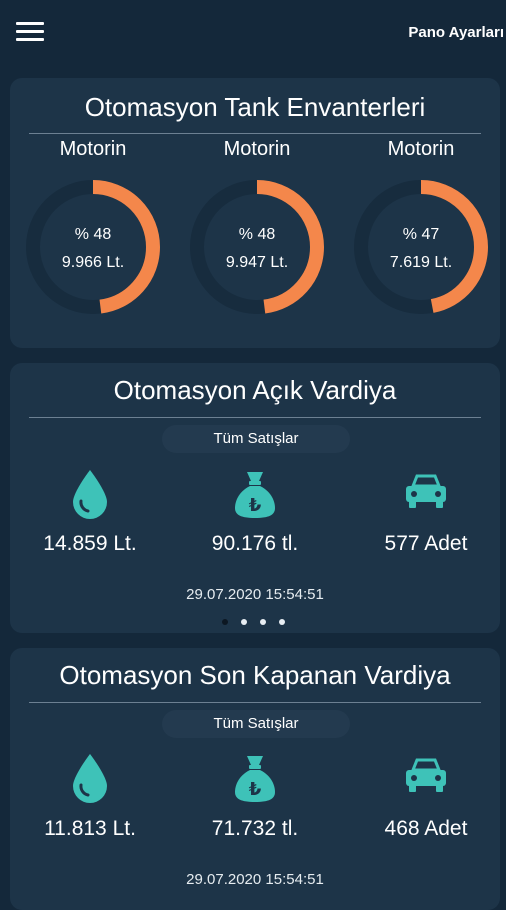 The width and height of the screenshot is (506, 910). What do you see at coordinates (90, 828) in the screenshot?
I see `liters-value: 11.813 Lt.` at bounding box center [90, 828].